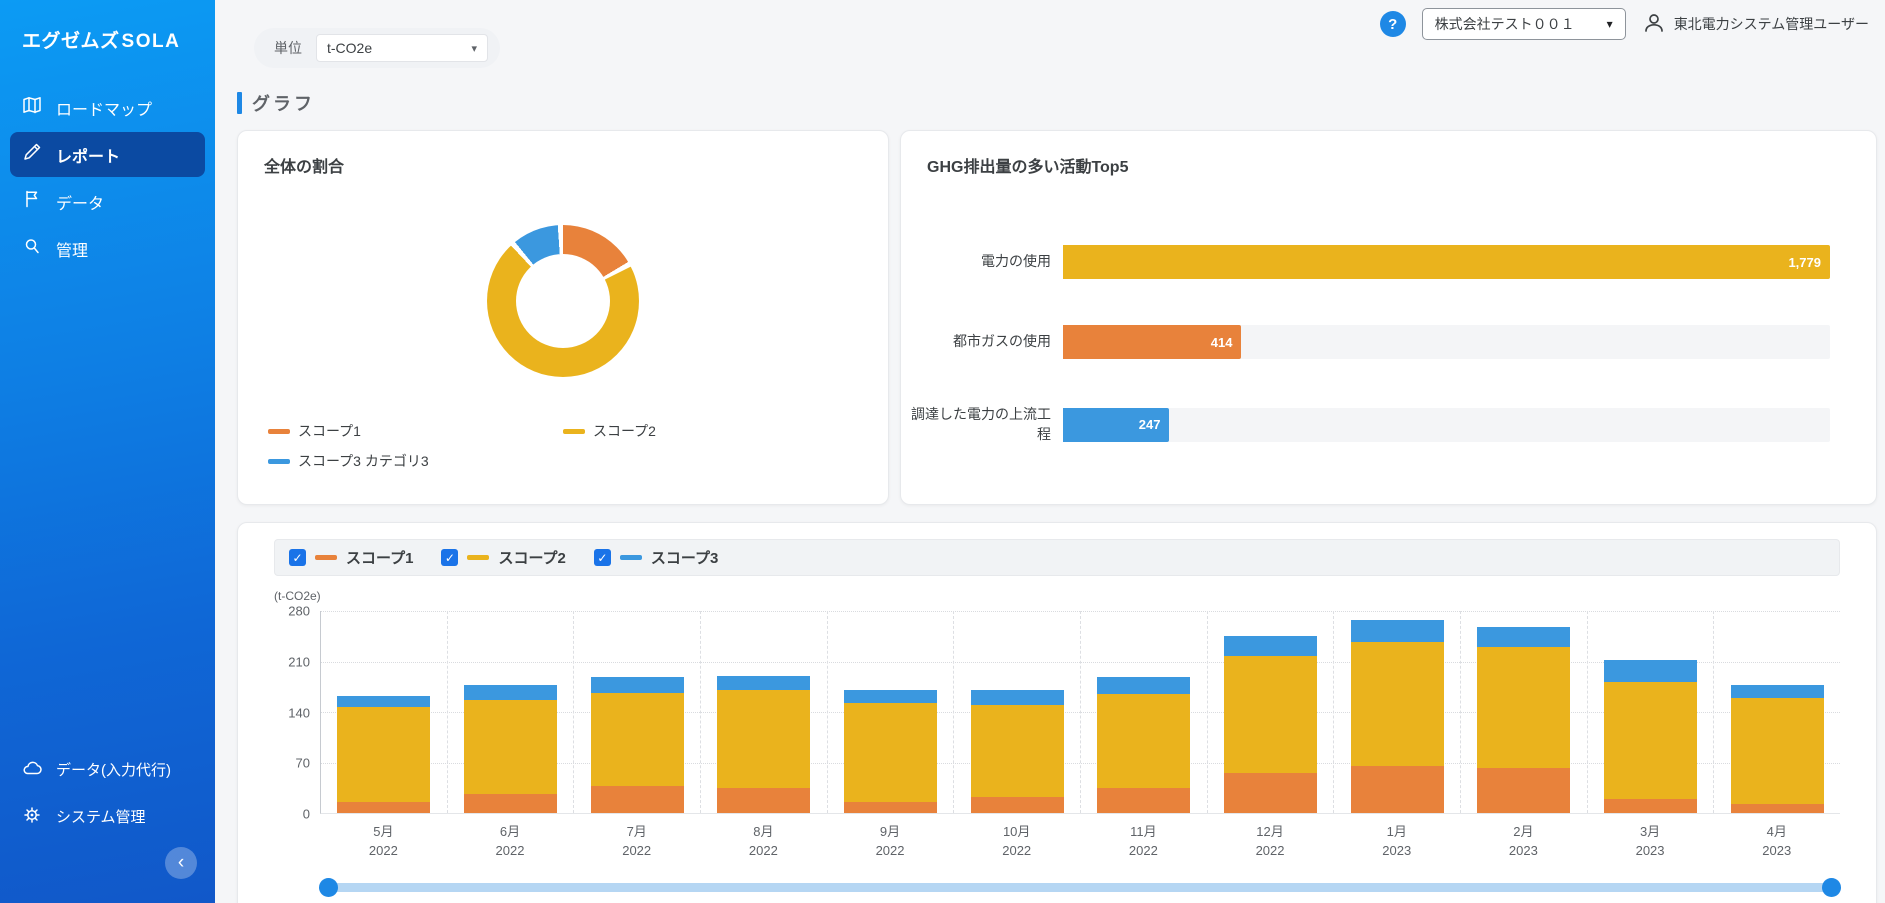  I want to click on donut-legend: スコープ1 スコープ2 スコープ3 カテゴリ3, so click(563, 424).